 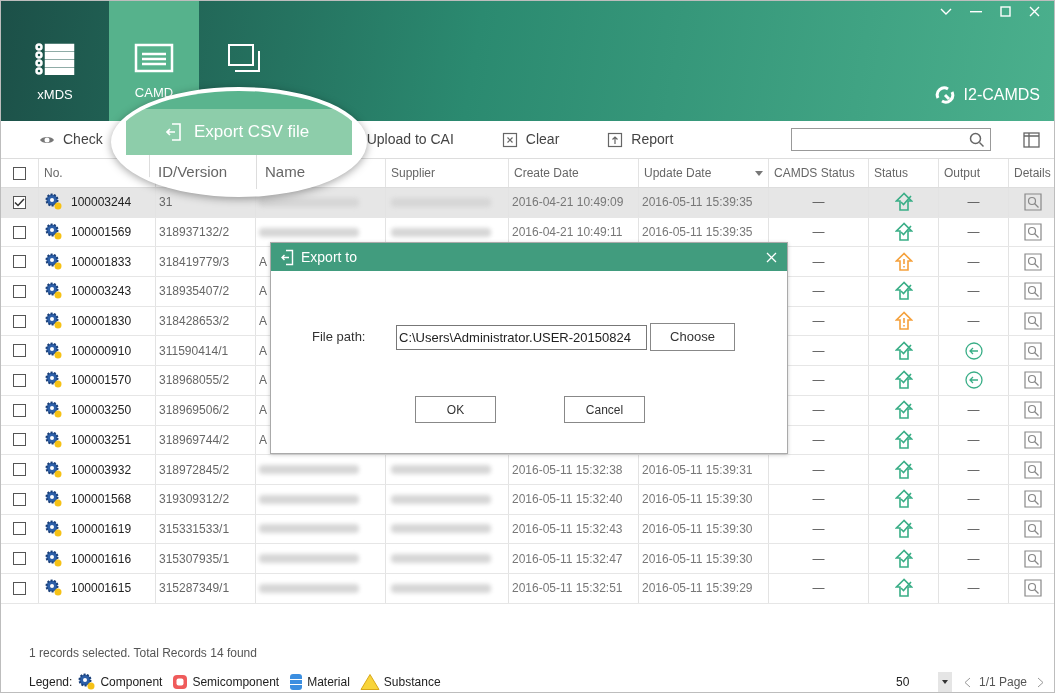 I want to click on legend-item: Substance, so click(x=412, y=682).